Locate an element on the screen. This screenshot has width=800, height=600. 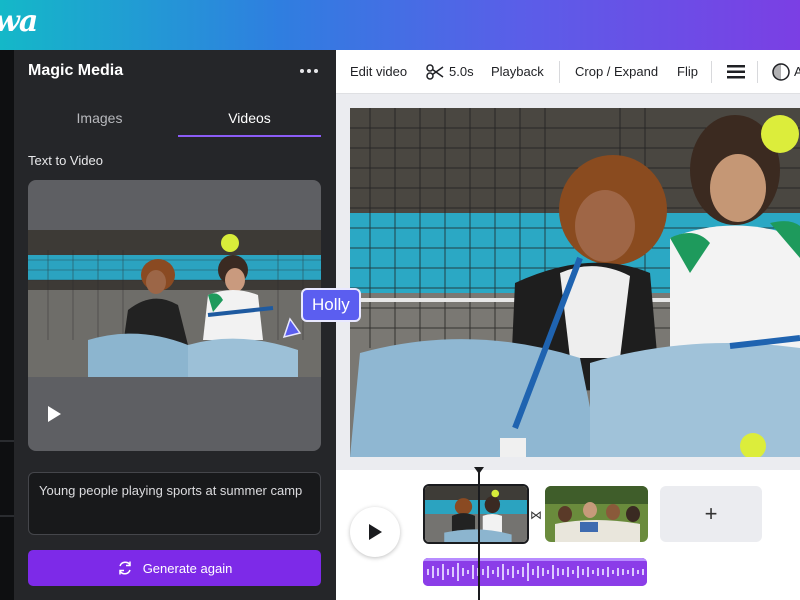
generated-video-thumbnail is located at coordinates (174, 303).